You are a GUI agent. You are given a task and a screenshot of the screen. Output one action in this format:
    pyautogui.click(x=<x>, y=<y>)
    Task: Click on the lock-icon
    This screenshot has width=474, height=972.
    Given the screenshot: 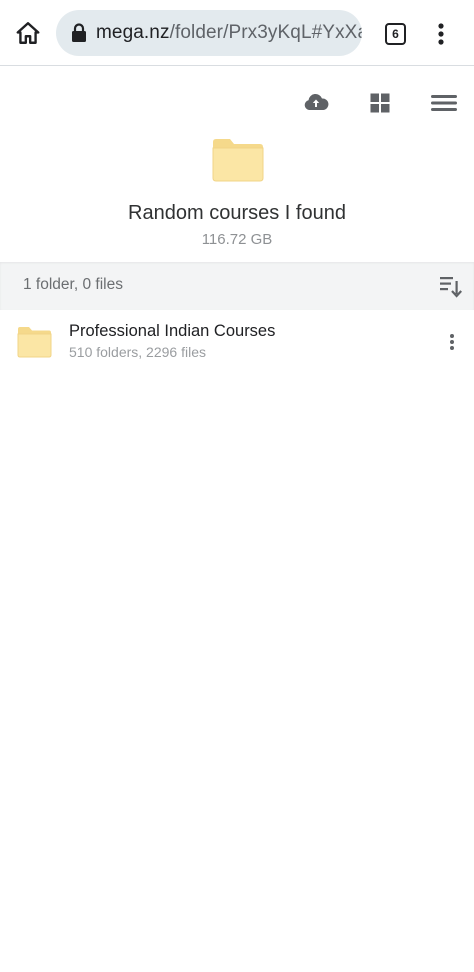 What is the action you would take?
    pyautogui.click(x=79, y=32)
    